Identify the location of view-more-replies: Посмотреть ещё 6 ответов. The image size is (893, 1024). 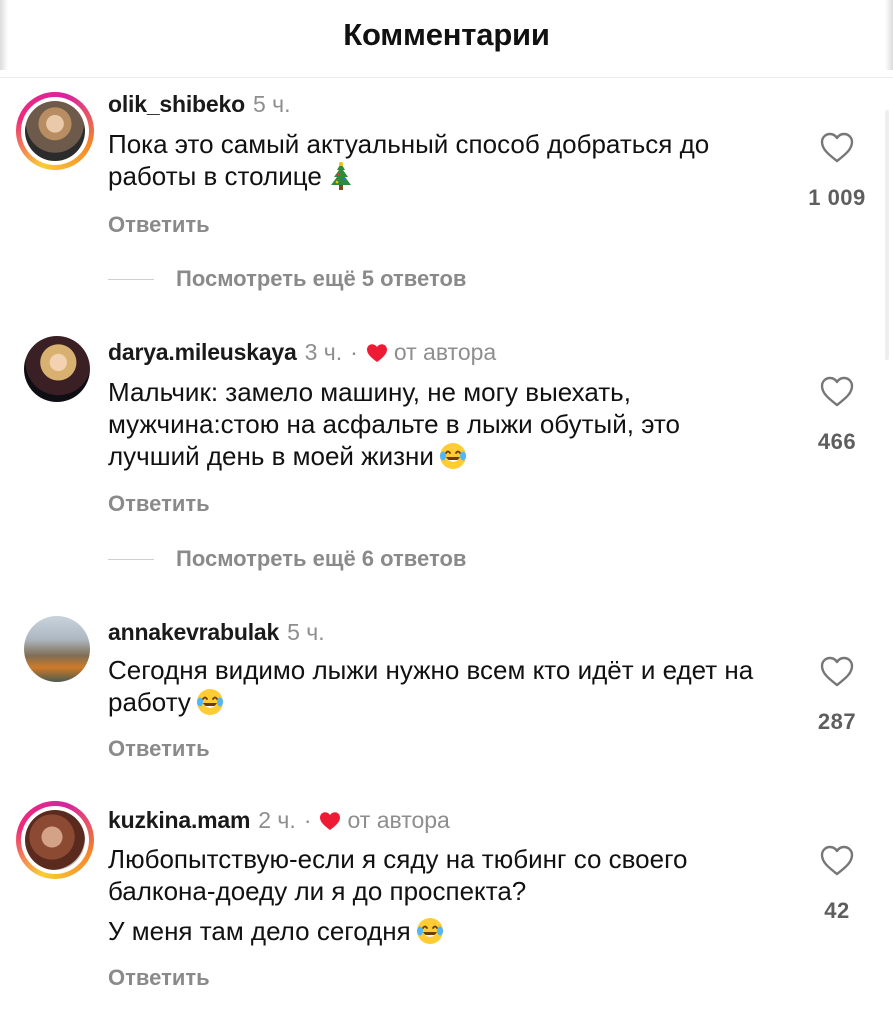
(287, 559).